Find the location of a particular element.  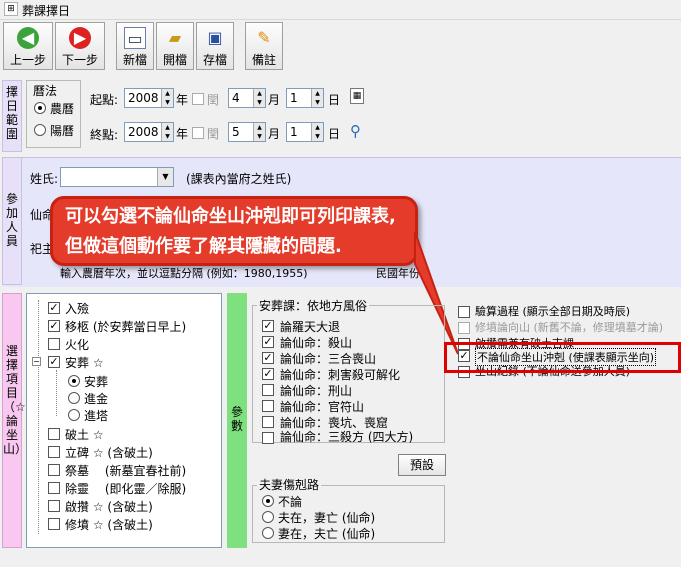

floppy-disk-icon: ▣ is located at coordinates (215, 37).